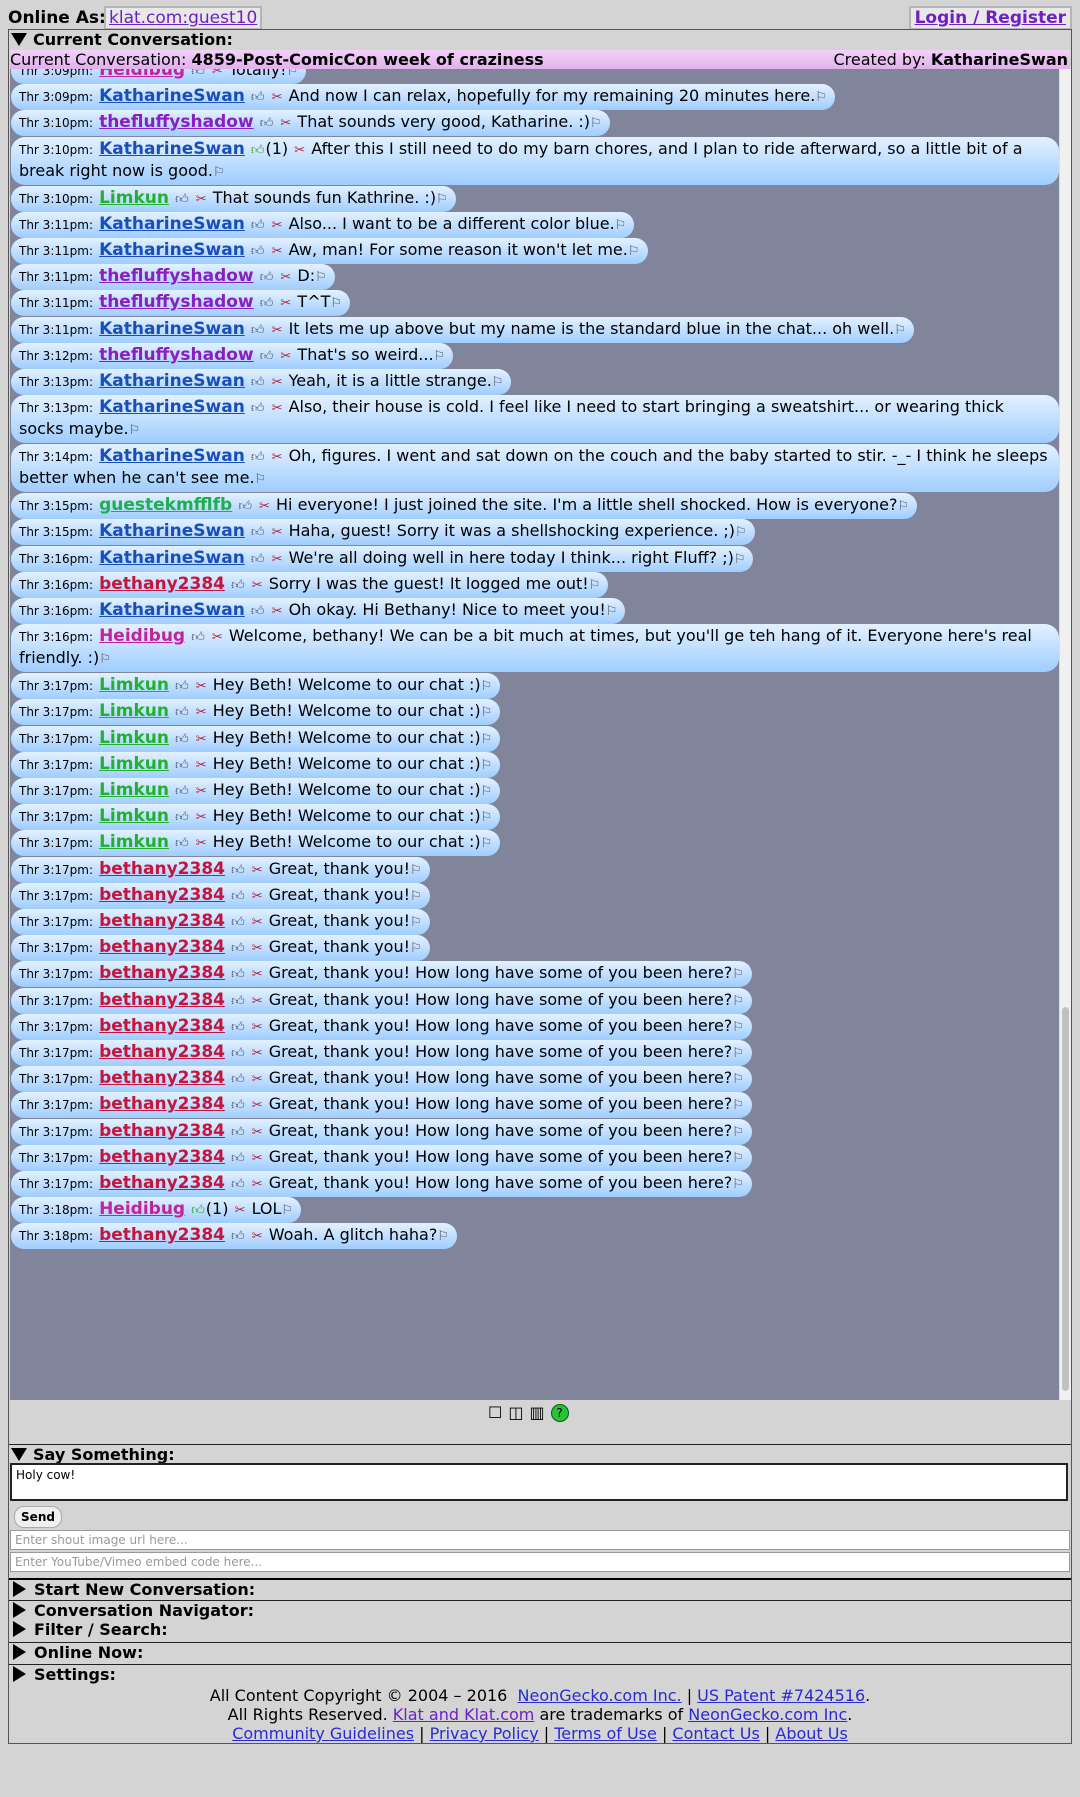  I want to click on conversation-navigator-header: Conversation Navigator:, so click(540, 1610).